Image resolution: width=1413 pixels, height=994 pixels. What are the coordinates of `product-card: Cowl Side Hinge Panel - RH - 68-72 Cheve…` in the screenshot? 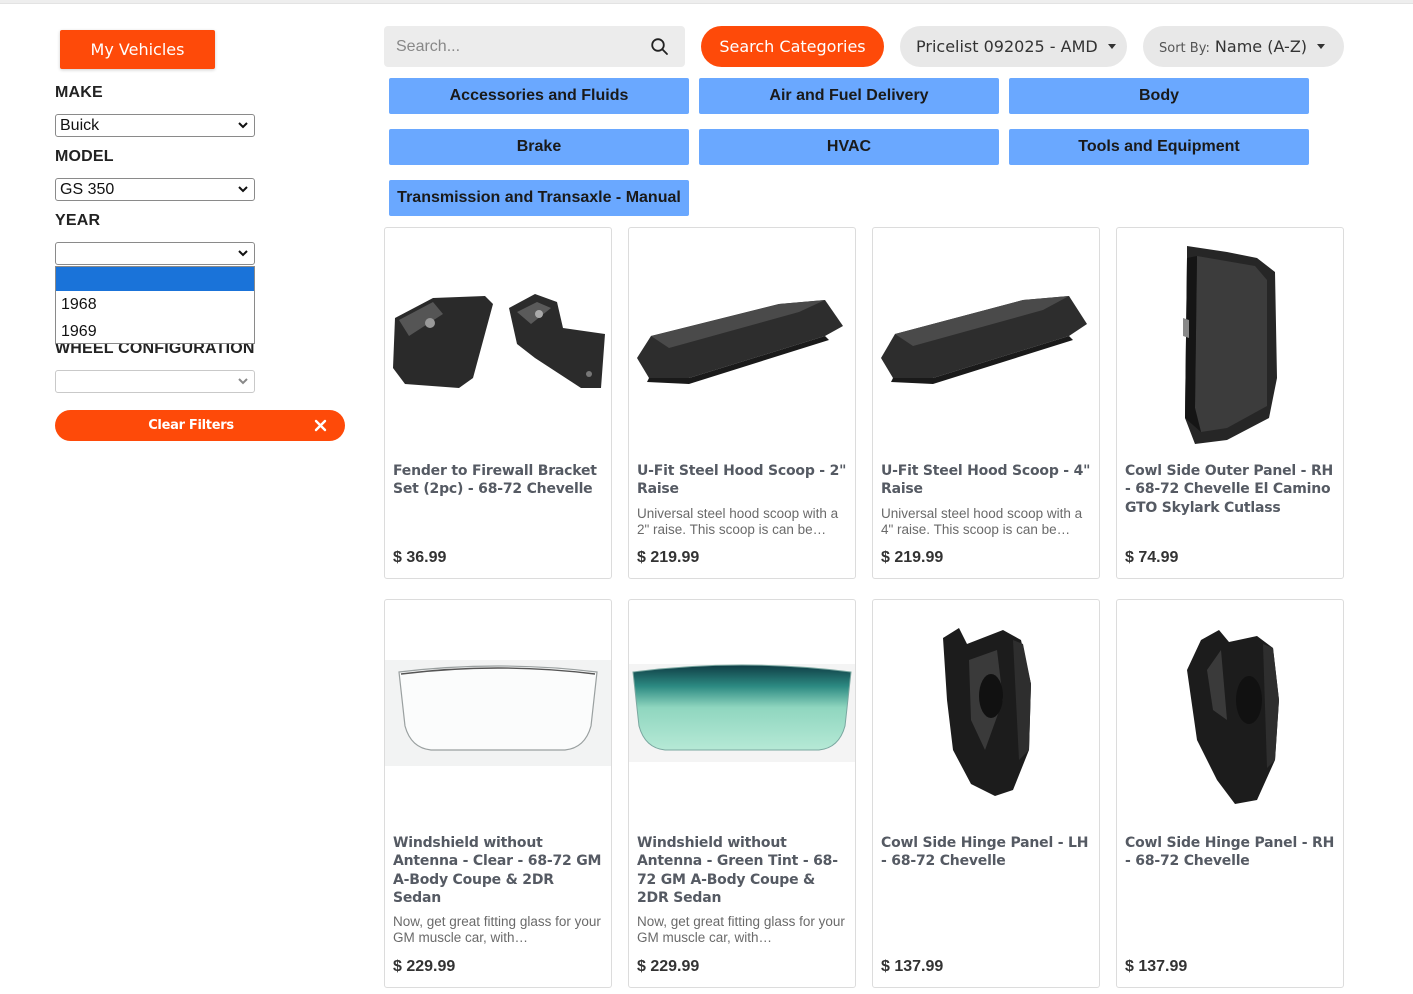 It's located at (1230, 793).